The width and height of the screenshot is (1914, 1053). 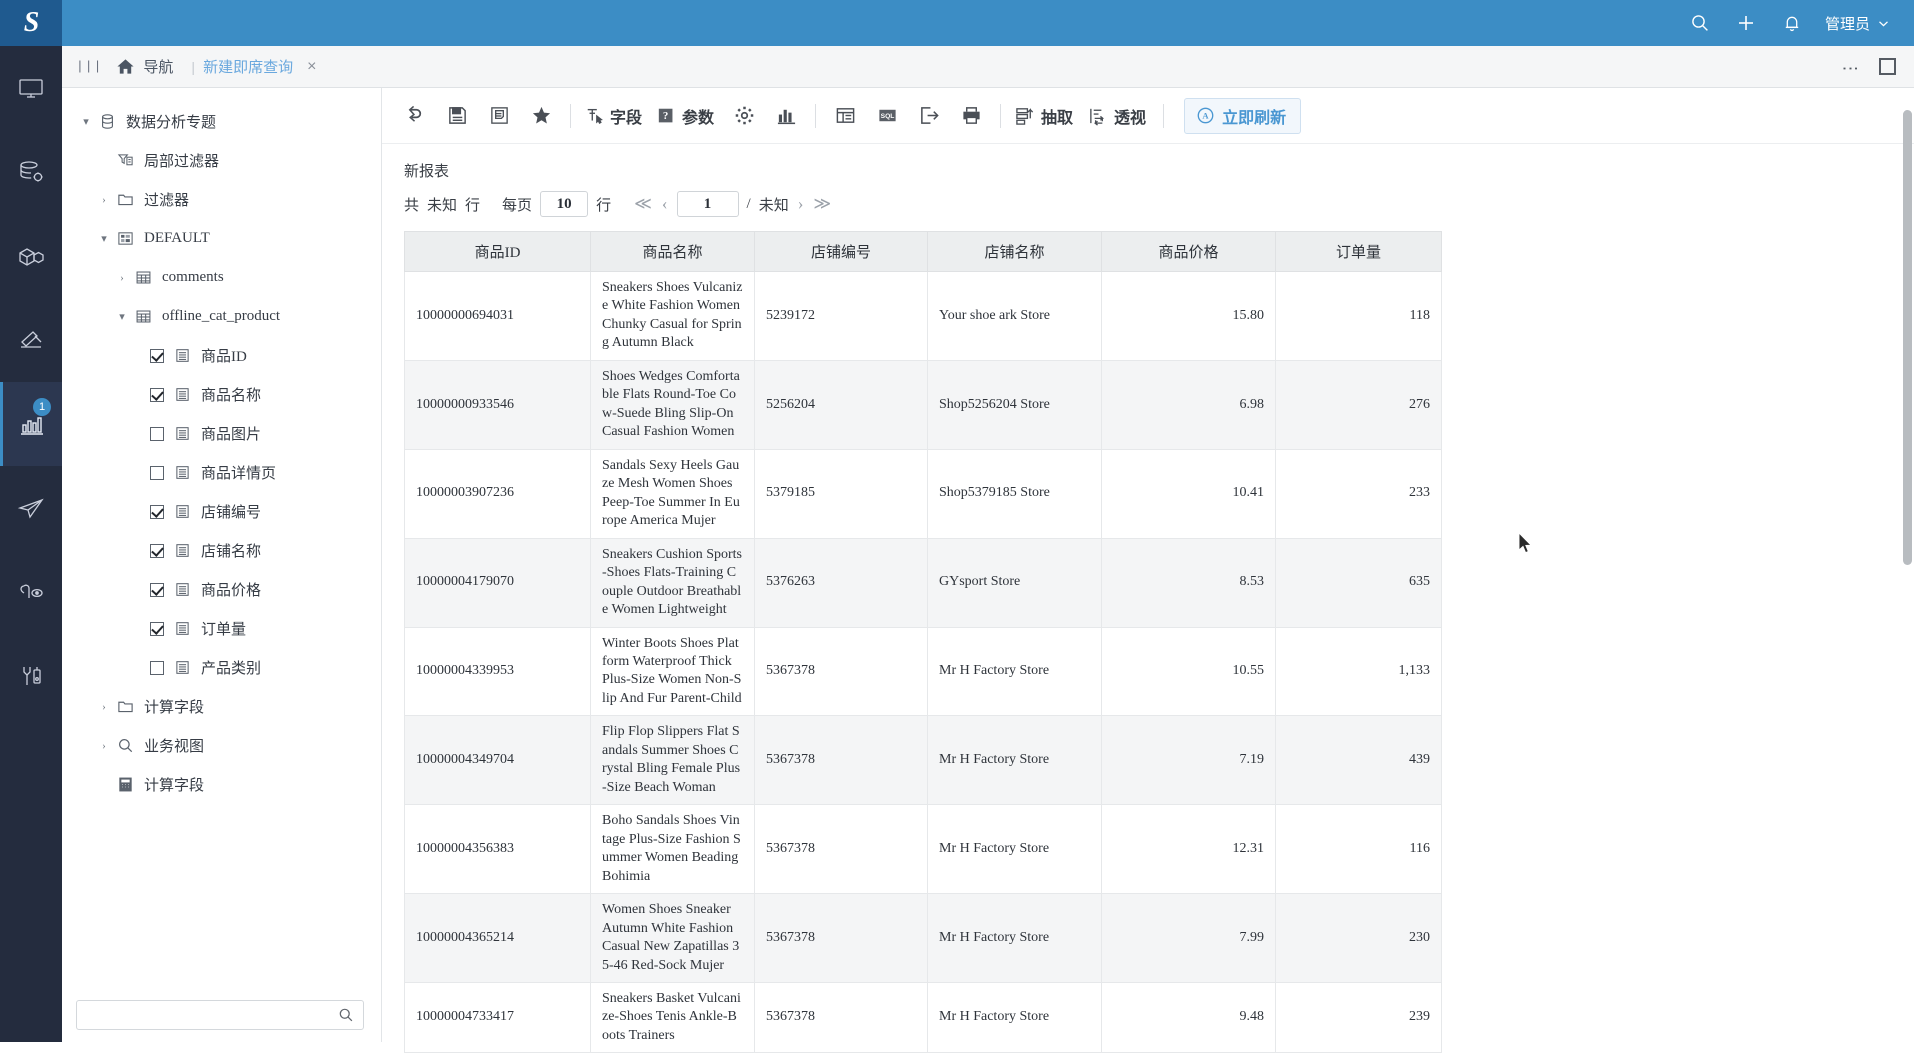 I want to click on tree-node: 店铺名称, so click(x=221, y=550).